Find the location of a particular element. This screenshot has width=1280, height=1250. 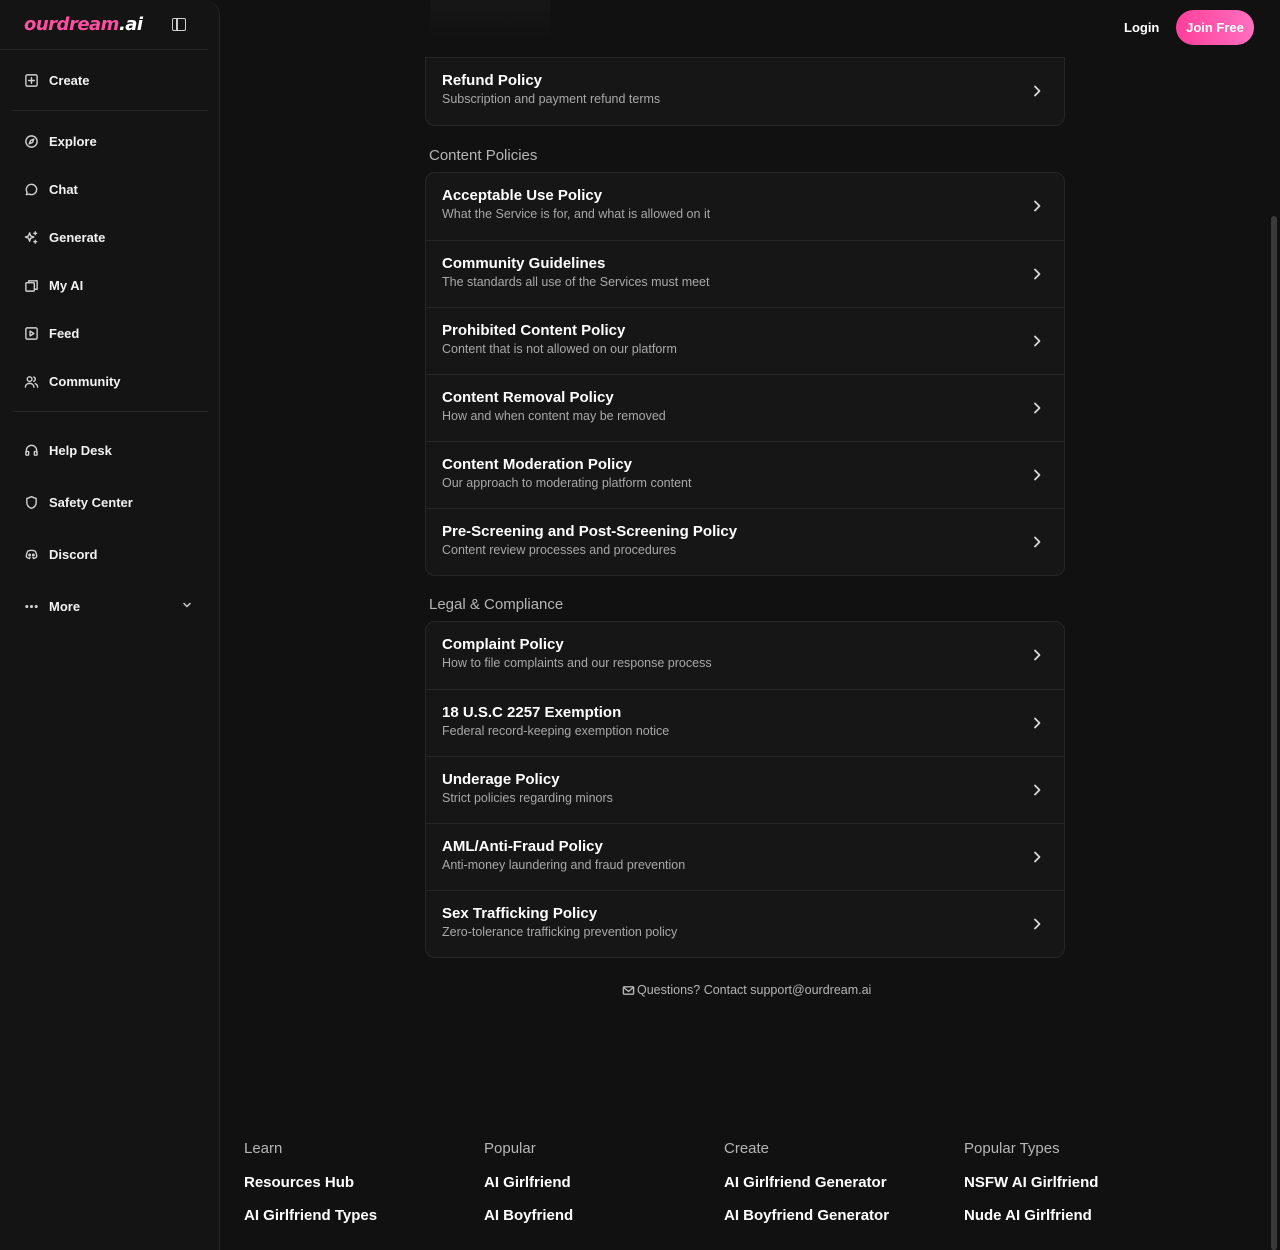

footer-link: AI Girlfriend Types is located at coordinates (354, 1215).